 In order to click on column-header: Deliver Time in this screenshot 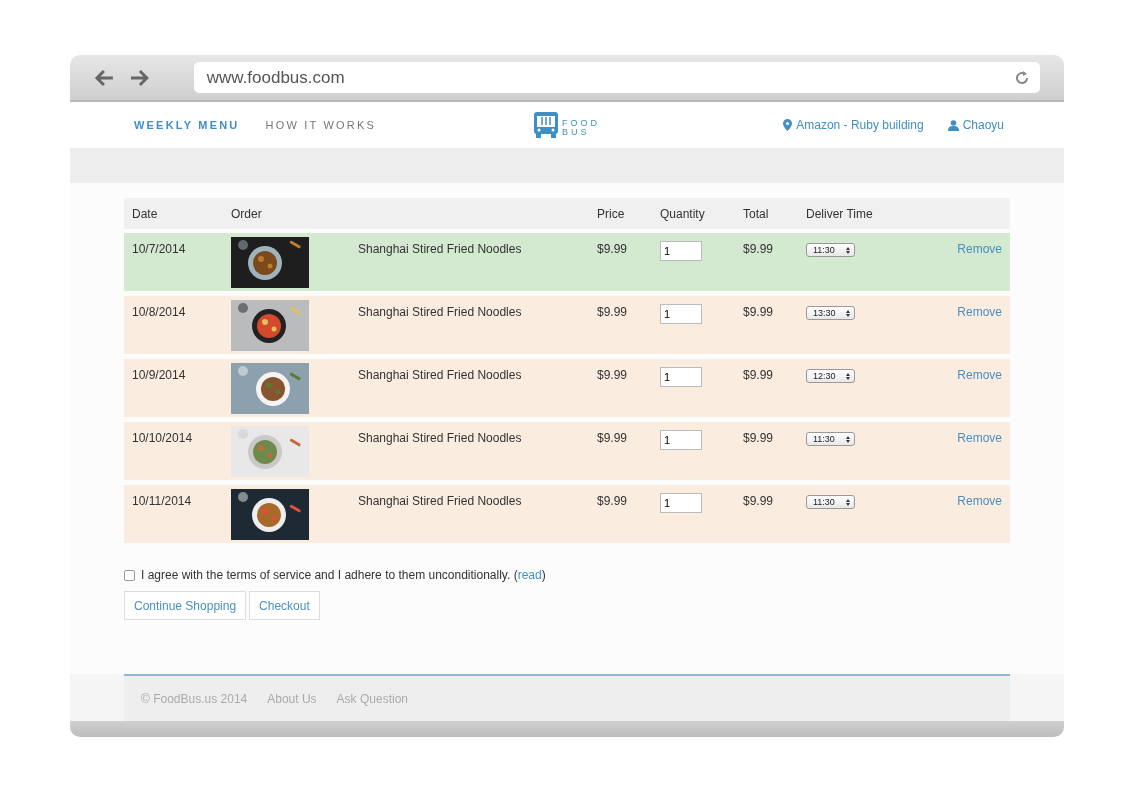, I will do `click(840, 213)`.